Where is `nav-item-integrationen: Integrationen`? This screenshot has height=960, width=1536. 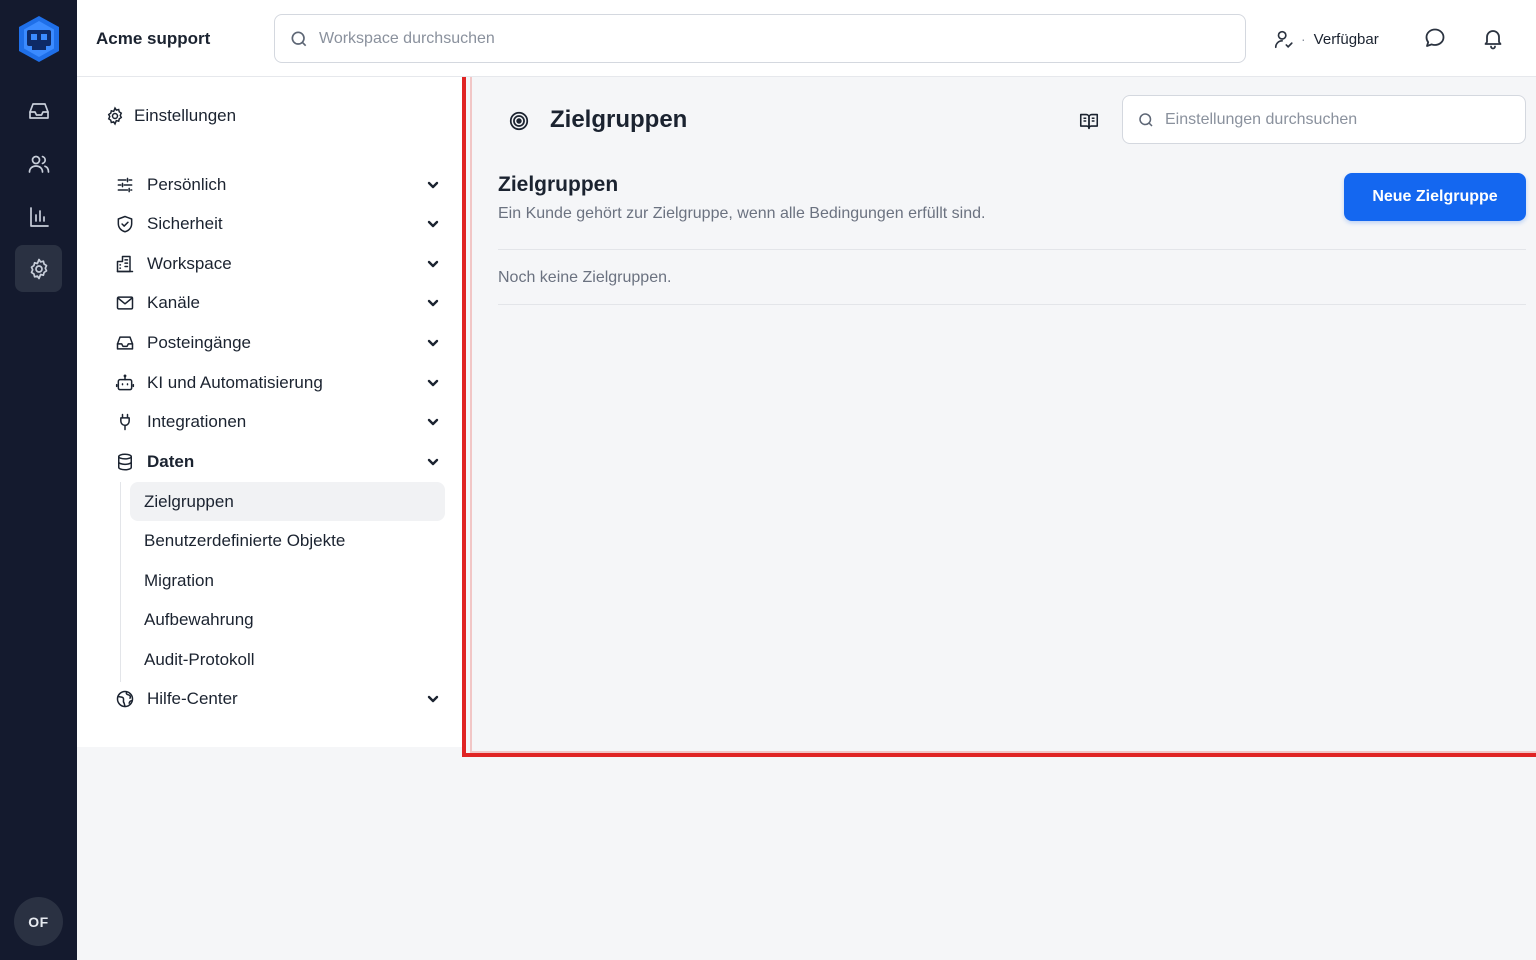
nav-item-integrationen: Integrationen is located at coordinates (277, 422).